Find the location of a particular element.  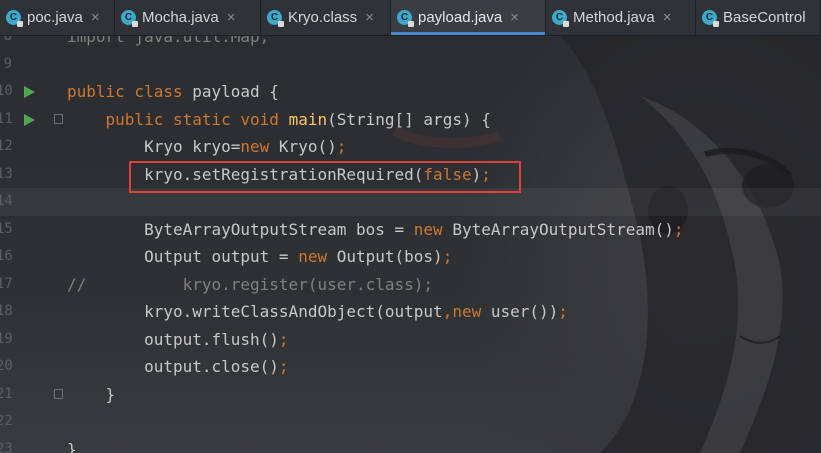

code-line: 10 public class payload { is located at coordinates (410, 92).